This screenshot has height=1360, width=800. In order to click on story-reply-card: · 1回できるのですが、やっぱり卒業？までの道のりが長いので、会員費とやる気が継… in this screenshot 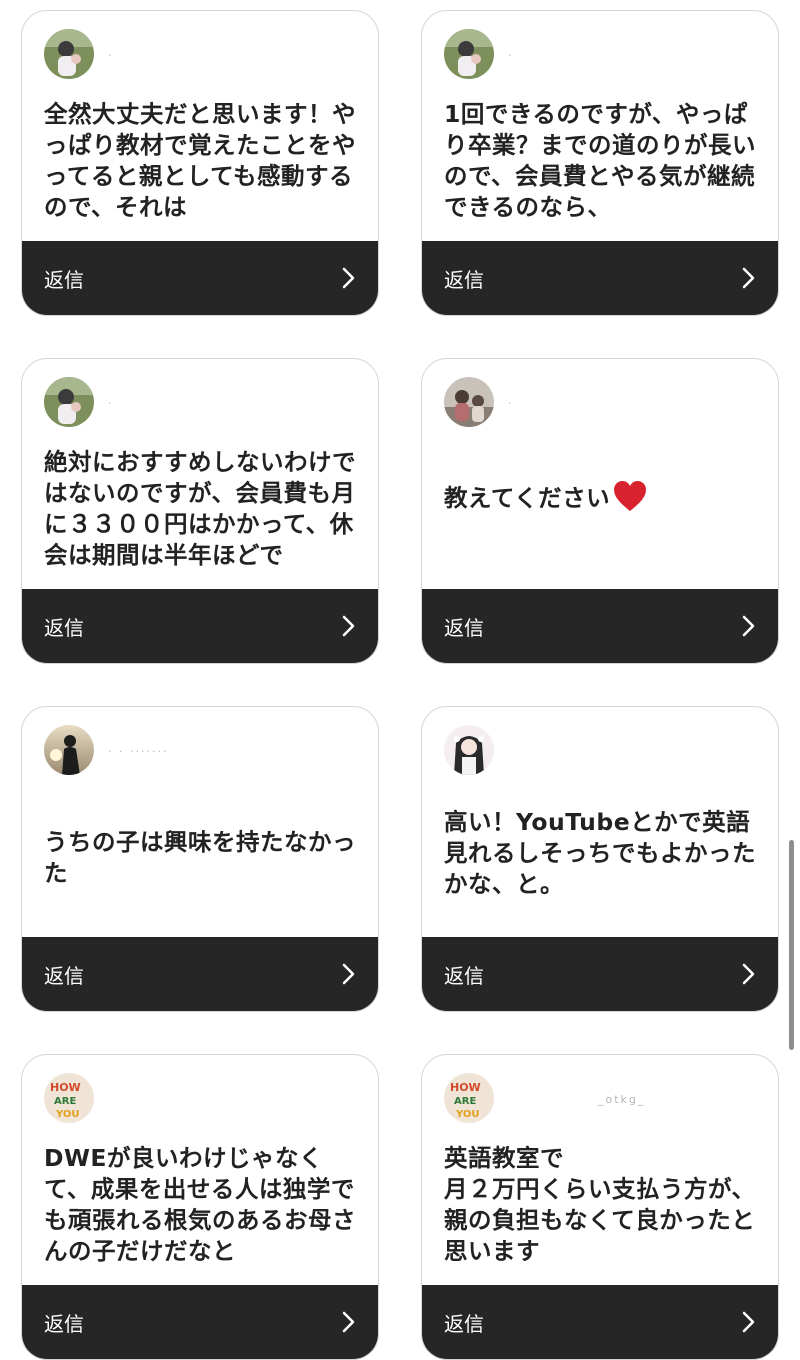, I will do `click(600, 163)`.